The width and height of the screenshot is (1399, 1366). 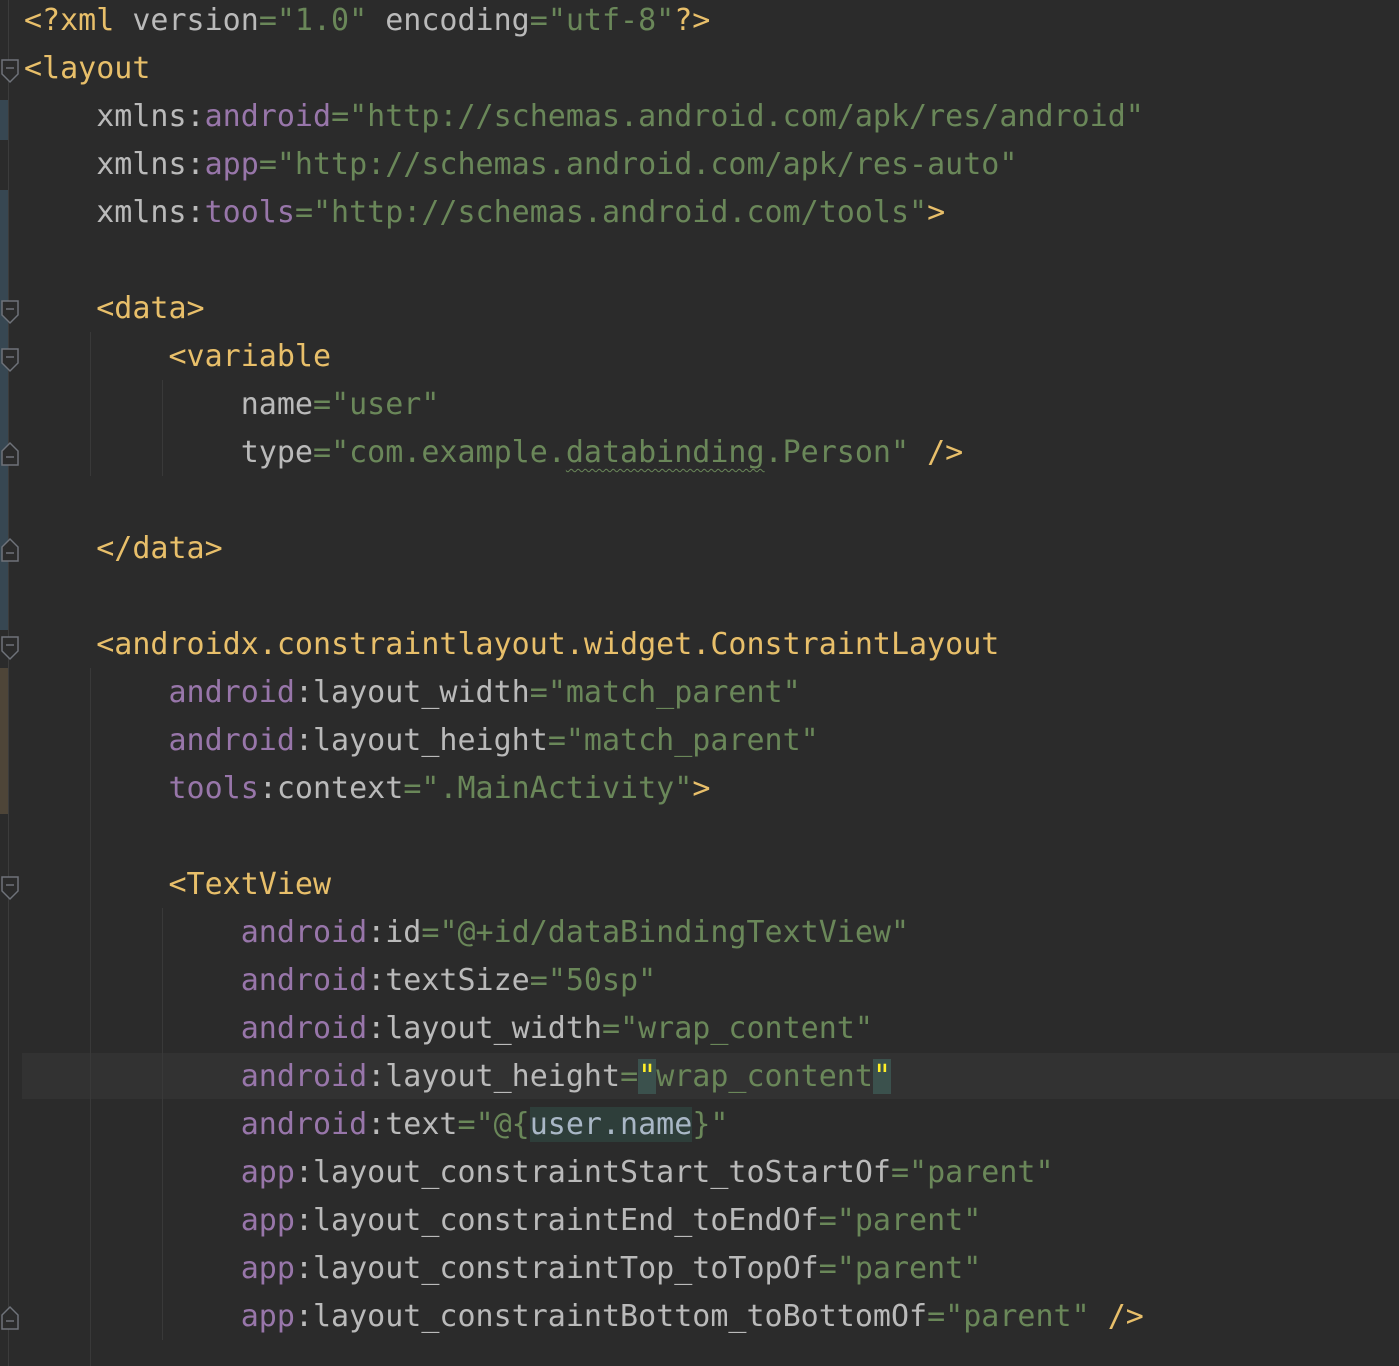 What do you see at coordinates (195, 20) in the screenshot?
I see `attr-name: version` at bounding box center [195, 20].